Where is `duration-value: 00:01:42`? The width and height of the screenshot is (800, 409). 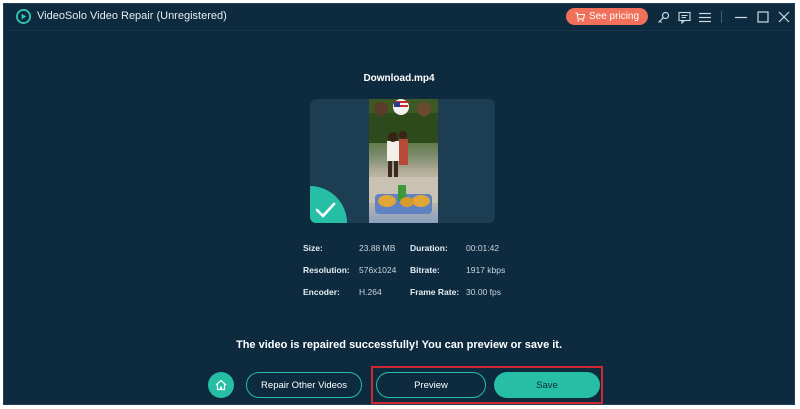 duration-value: 00:01:42 is located at coordinates (483, 248).